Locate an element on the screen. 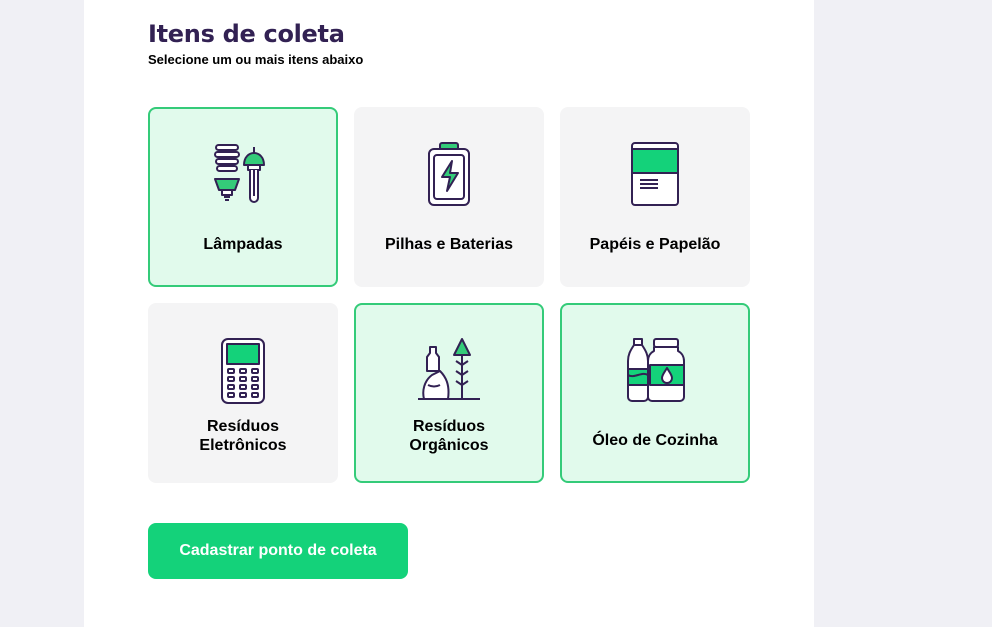 The height and width of the screenshot is (627, 992). item-label: Pilhas e Baterias is located at coordinates (449, 244).